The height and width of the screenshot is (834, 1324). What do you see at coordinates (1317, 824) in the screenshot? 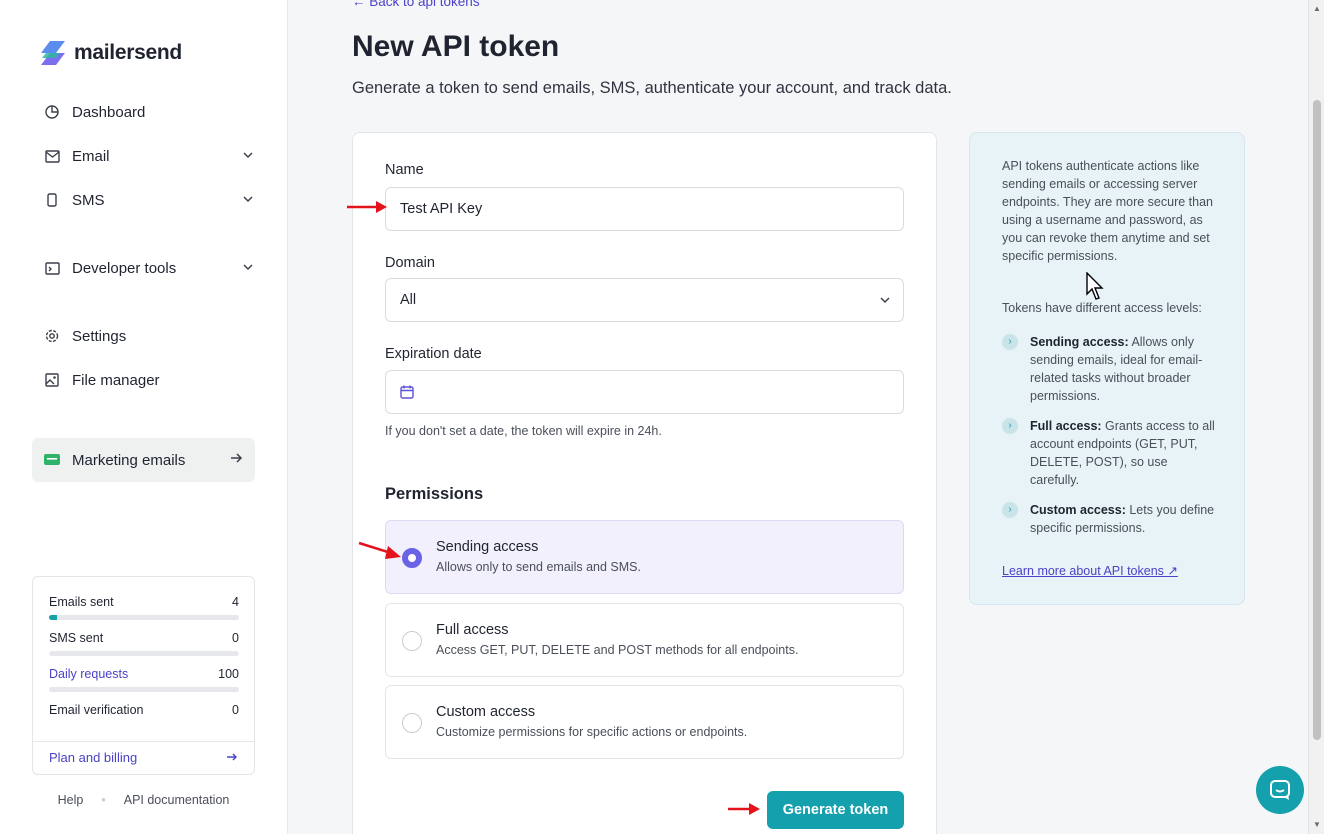
I see `scroll-down-icon: ▼` at bounding box center [1317, 824].